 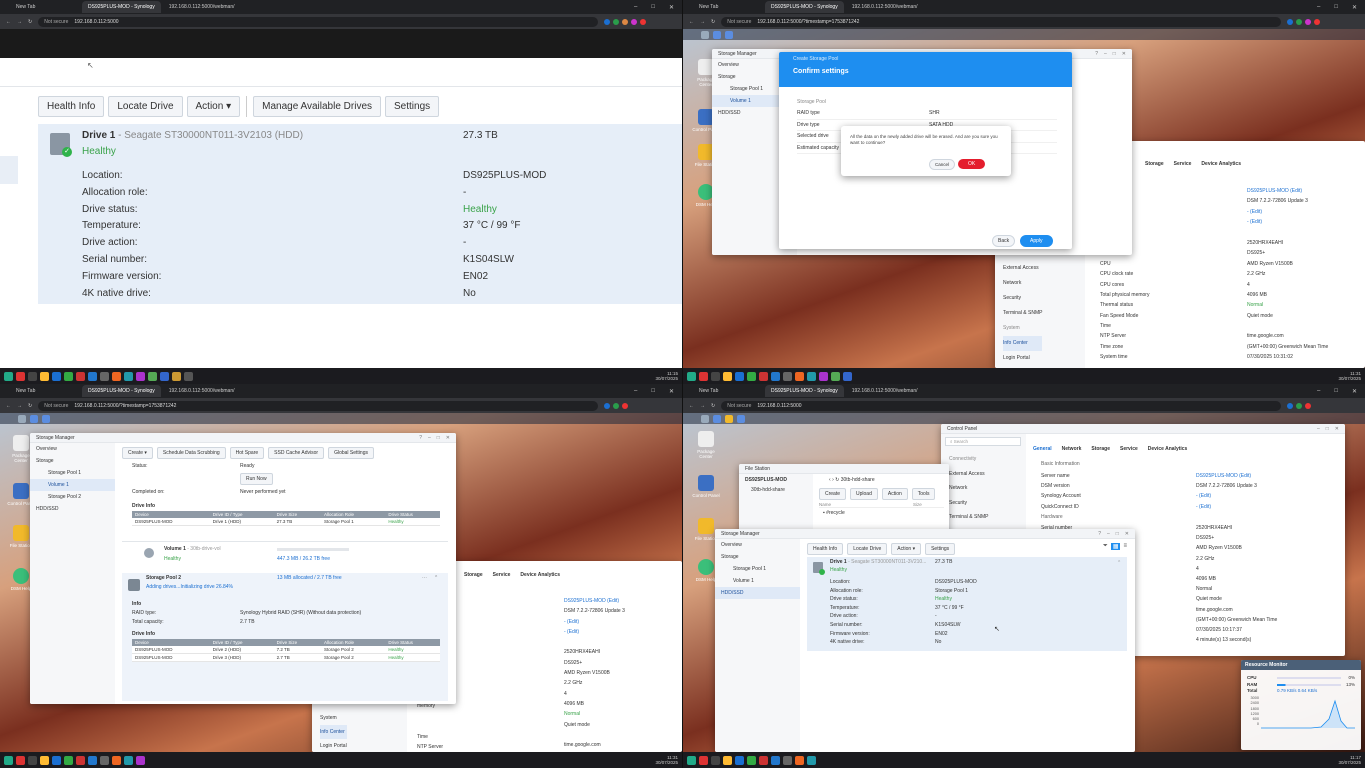 I want to click on sidebar-item-storage-pool-2: Storage Pool 2, so click(x=72, y=497).